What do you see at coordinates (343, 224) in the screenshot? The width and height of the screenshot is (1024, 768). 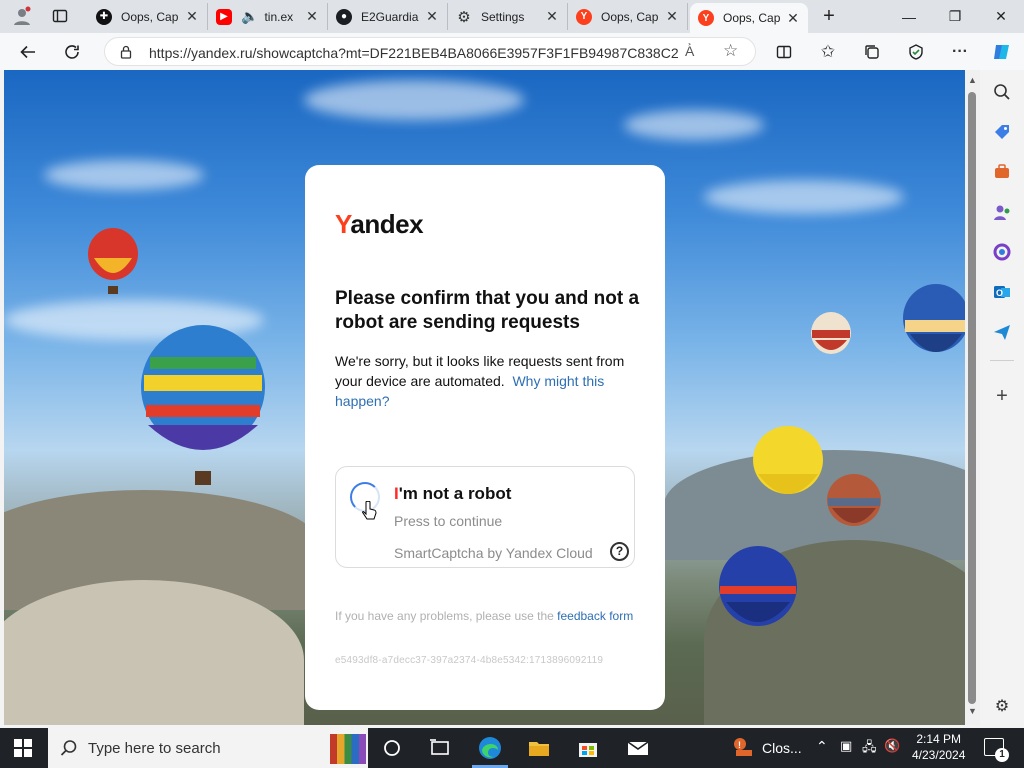 I see `logo-letter-y: Y` at bounding box center [343, 224].